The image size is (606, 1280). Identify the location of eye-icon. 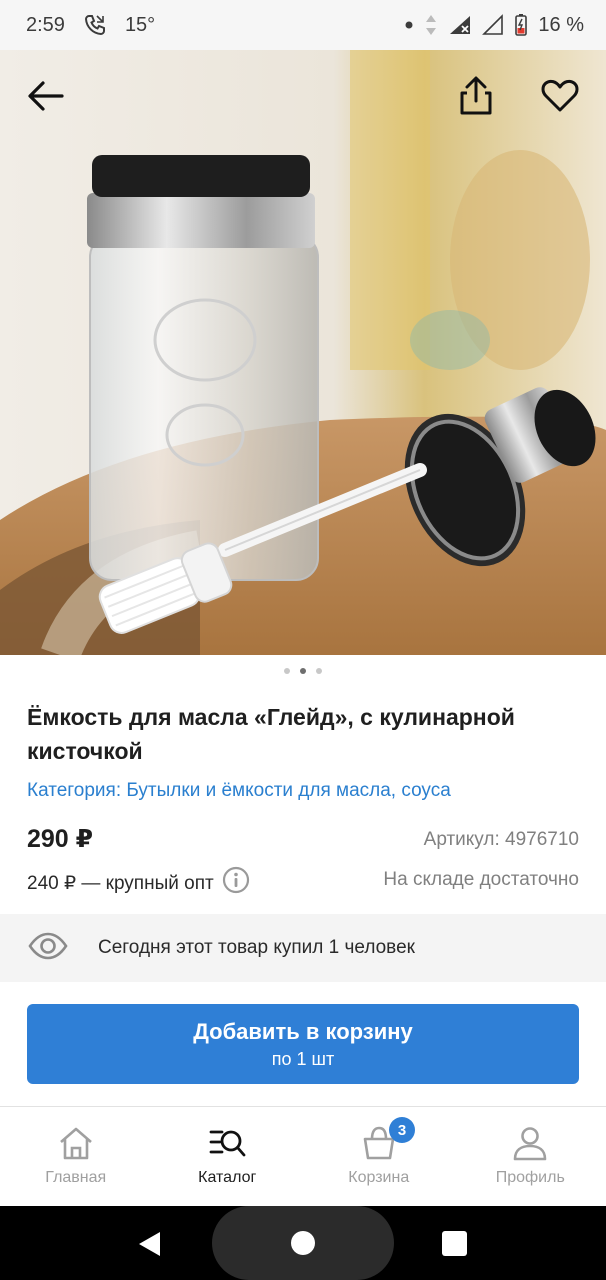
(48, 948).